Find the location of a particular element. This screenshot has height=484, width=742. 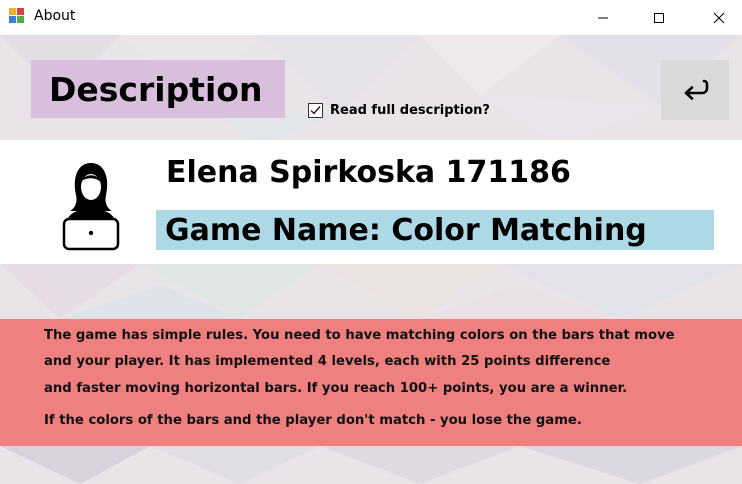

description-label: Description is located at coordinates (158, 89).